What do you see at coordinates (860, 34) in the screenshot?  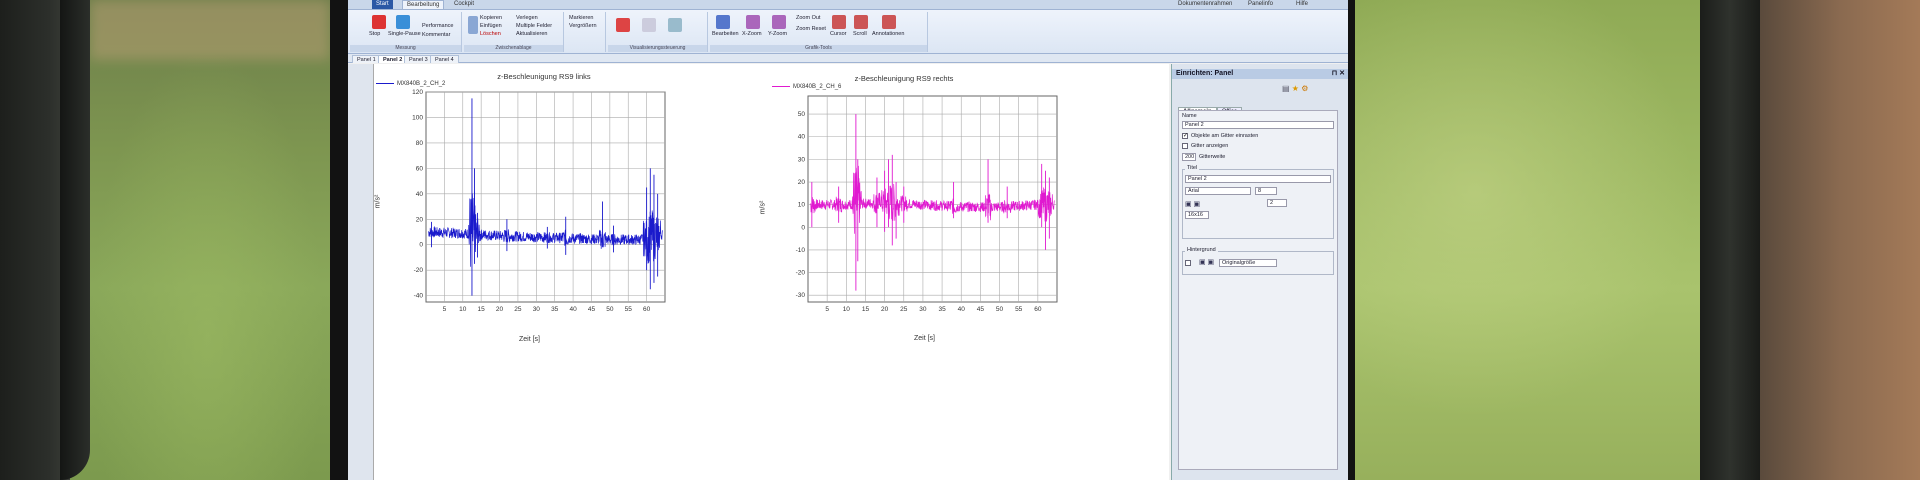 I see `scroll-button: Scroll` at bounding box center [860, 34].